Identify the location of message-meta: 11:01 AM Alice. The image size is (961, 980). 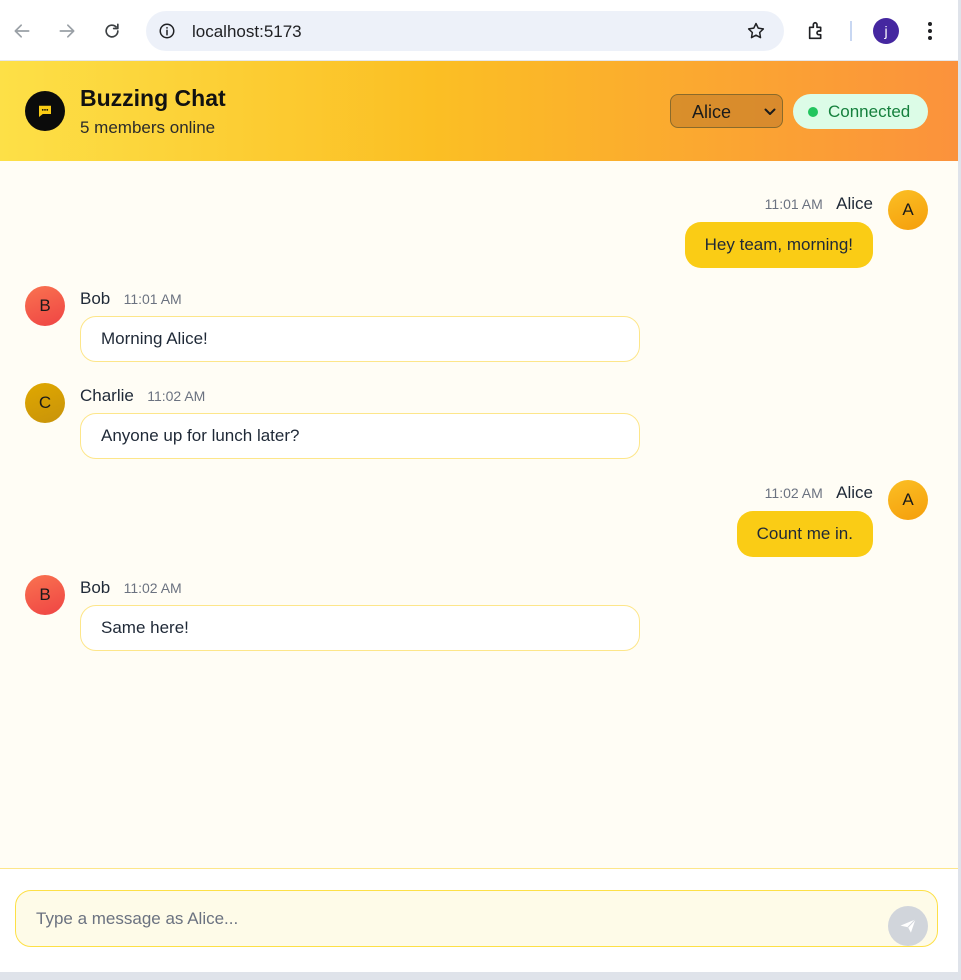
(819, 204).